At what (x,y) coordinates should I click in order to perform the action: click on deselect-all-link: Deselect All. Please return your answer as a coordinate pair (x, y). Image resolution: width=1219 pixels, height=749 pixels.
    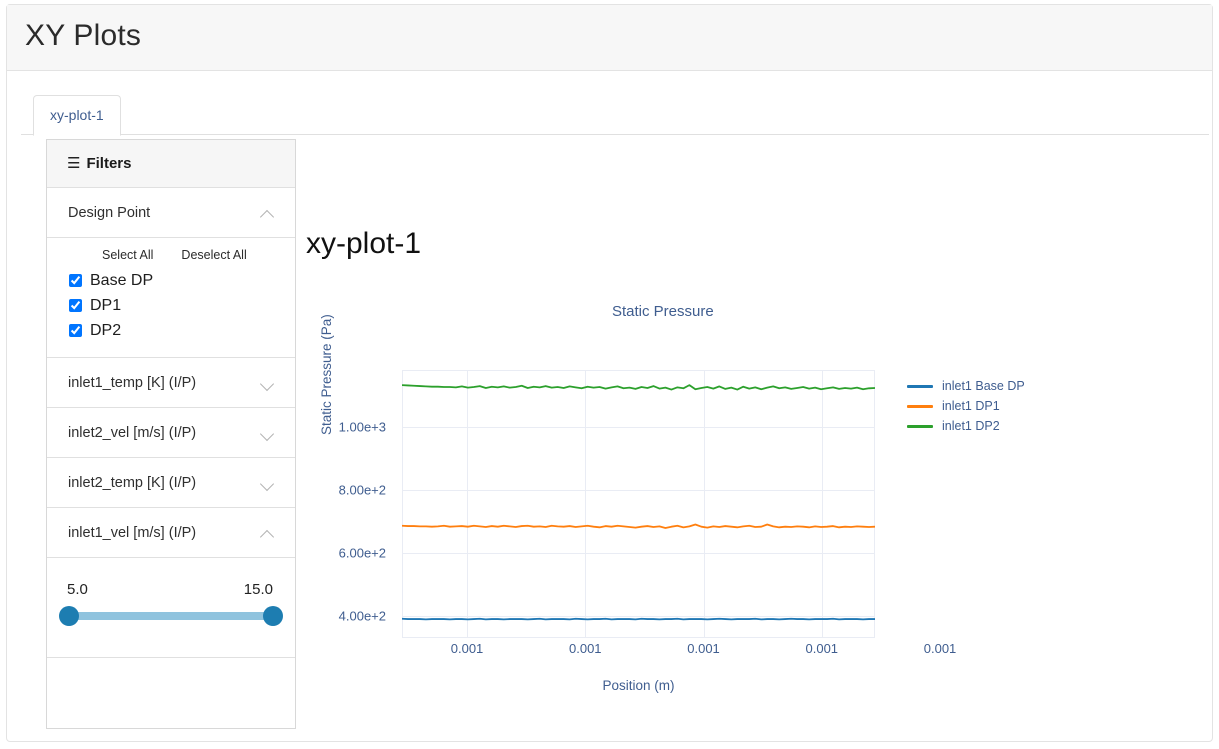
    Looking at the image, I should click on (213, 255).